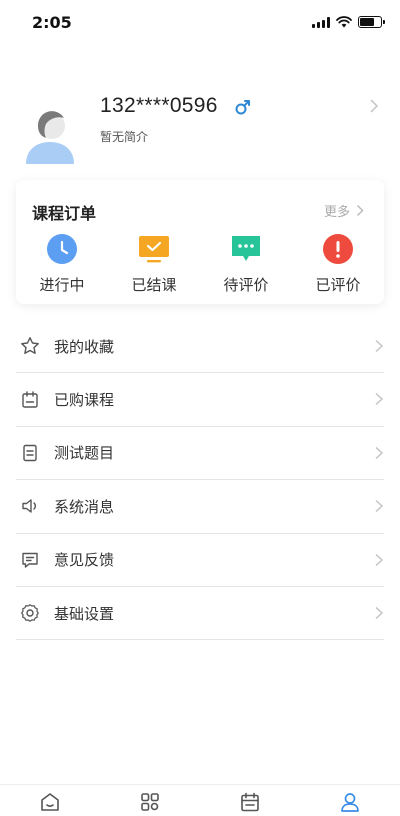 This screenshot has width=400, height=816. Describe the element at coordinates (64, 213) in the screenshot. I see `orders-title: 课程订单` at that location.